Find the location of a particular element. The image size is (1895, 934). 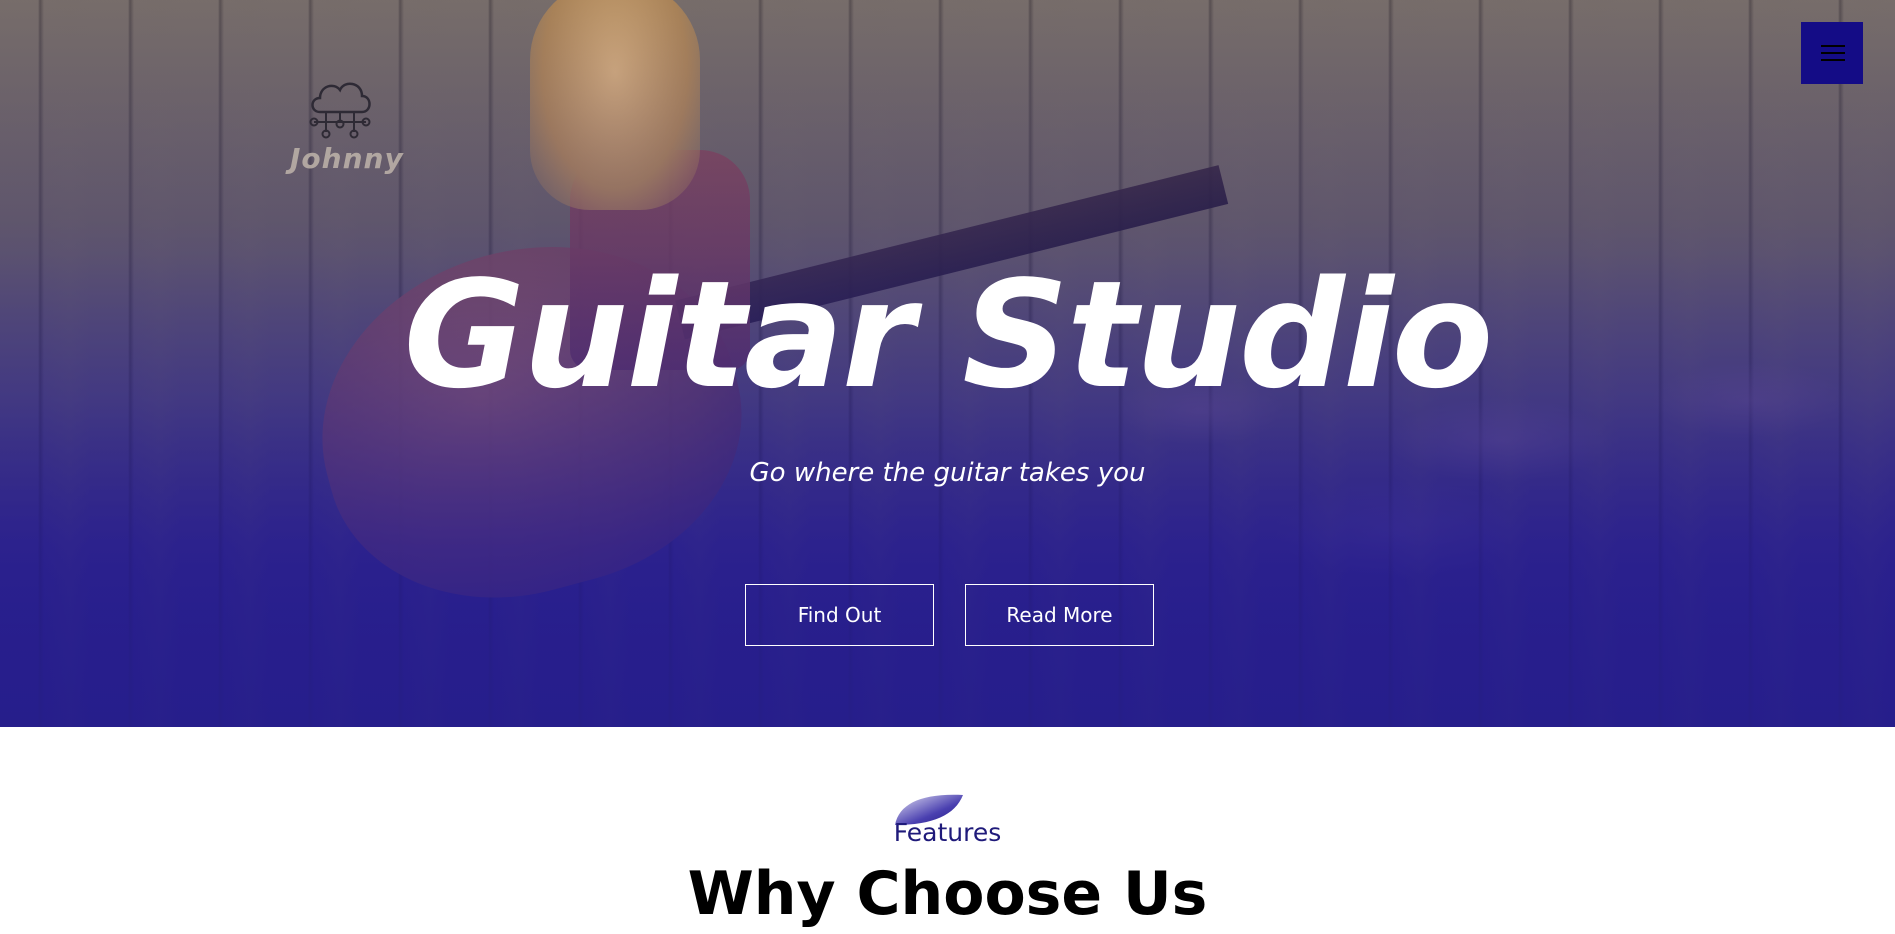

features-label: Features is located at coordinates (947, 832).